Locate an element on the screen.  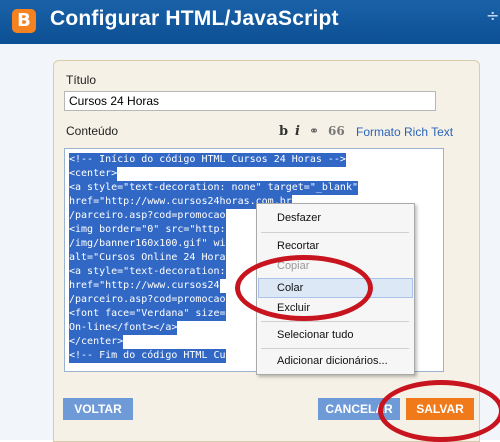
logo-letter: B is located at coordinates (24, 20).